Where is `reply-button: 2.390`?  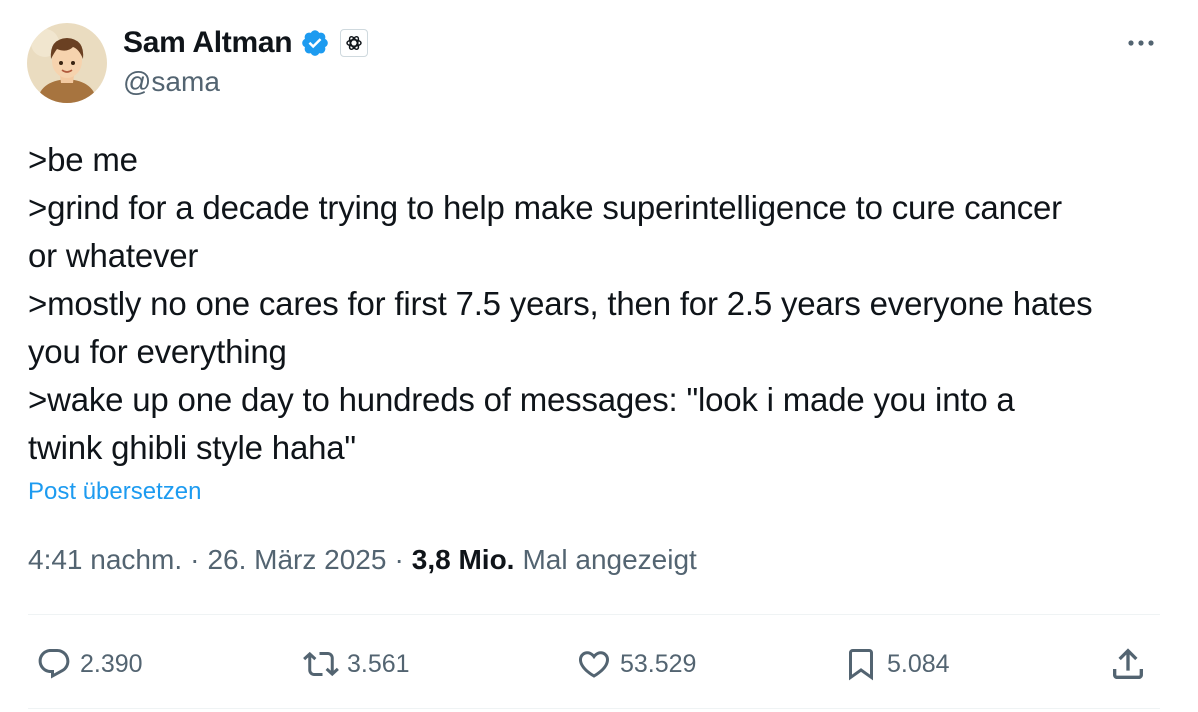
reply-button: 2.390 is located at coordinates (89, 664).